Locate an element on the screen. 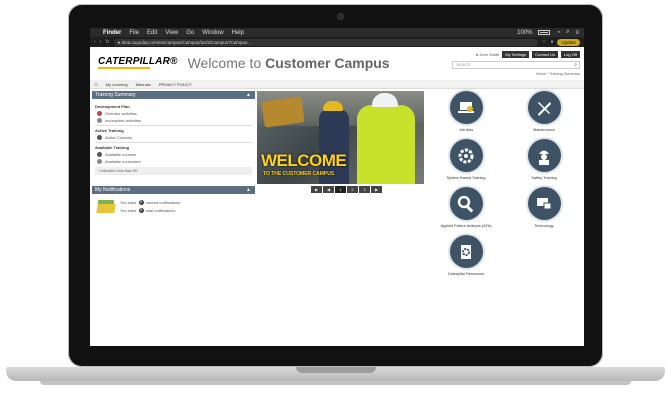 The image size is (671, 395). contact-us-link: Contact Us is located at coordinates (545, 54).